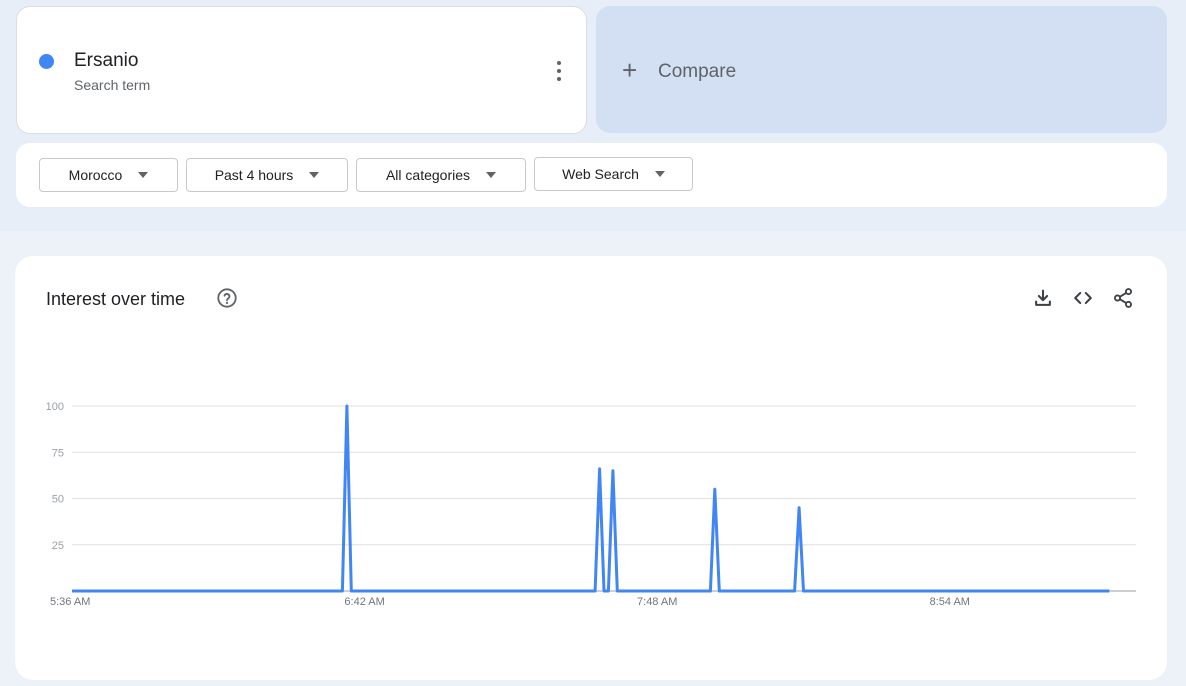  What do you see at coordinates (55, 407) in the screenshot?
I see `y-tick-label: 100` at bounding box center [55, 407].